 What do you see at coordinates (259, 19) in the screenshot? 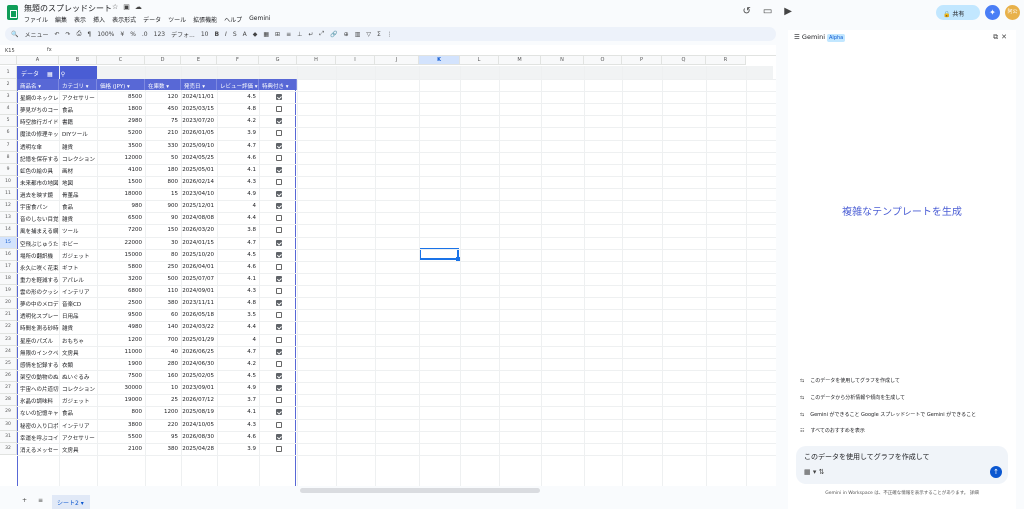
I see `menu-item-9: Gemini` at bounding box center [259, 19].